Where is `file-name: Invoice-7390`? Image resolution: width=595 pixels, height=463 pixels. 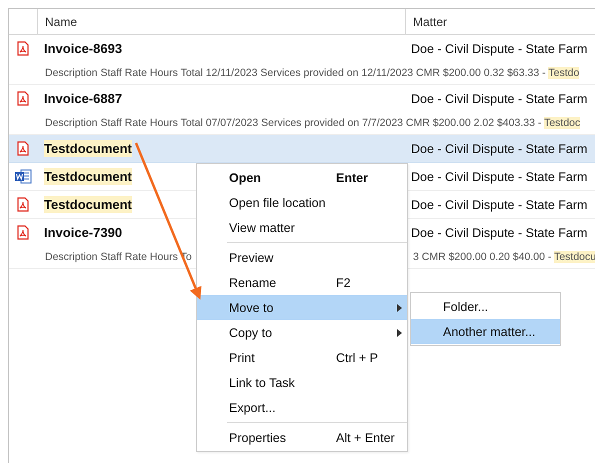
file-name: Invoice-7390 is located at coordinates (83, 232).